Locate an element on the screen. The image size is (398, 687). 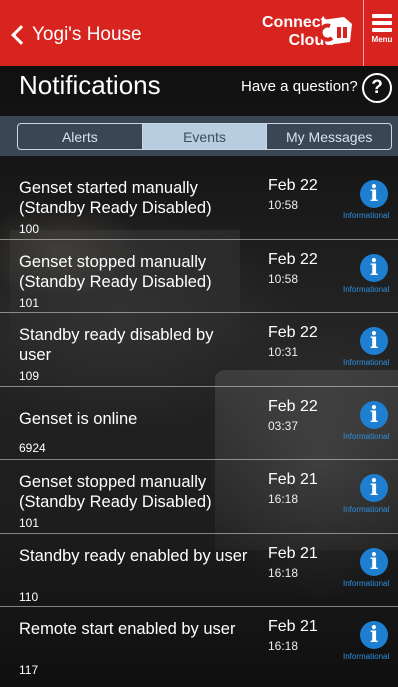
tab-my-messages: My Messages is located at coordinates (329, 136).